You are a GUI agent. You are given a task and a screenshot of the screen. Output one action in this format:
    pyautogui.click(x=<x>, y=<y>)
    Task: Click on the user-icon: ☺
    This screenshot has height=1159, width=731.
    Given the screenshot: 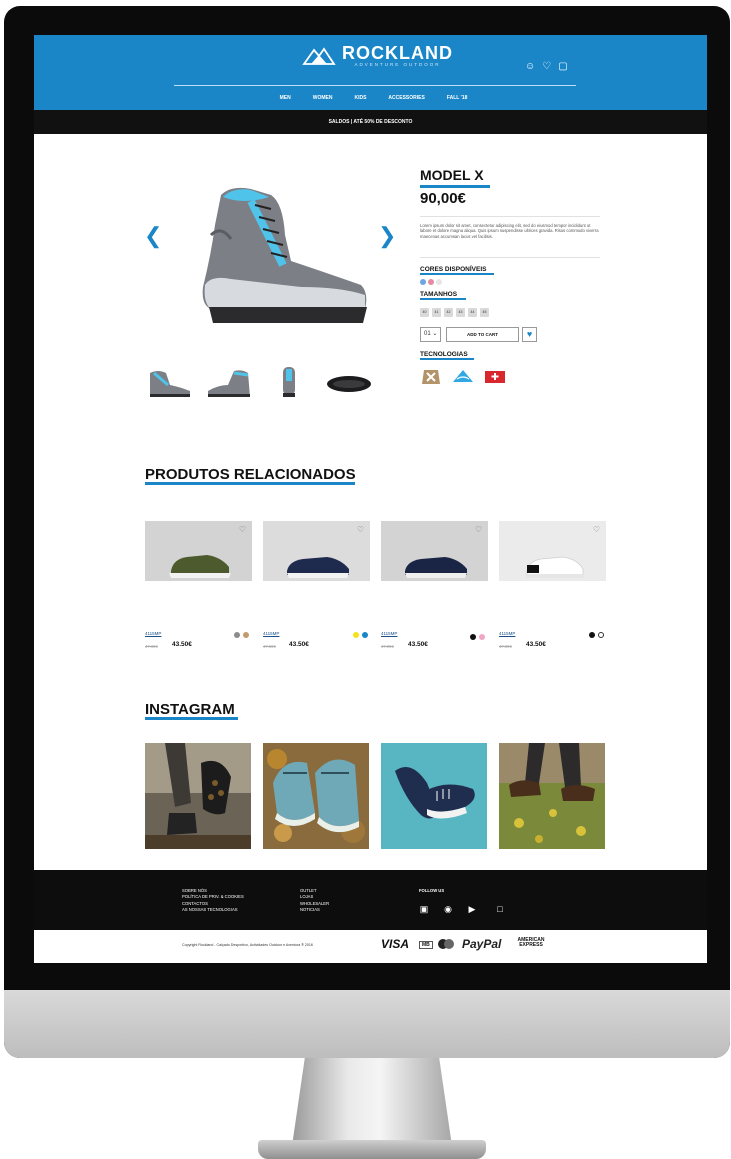 What is the action you would take?
    pyautogui.click(x=530, y=66)
    